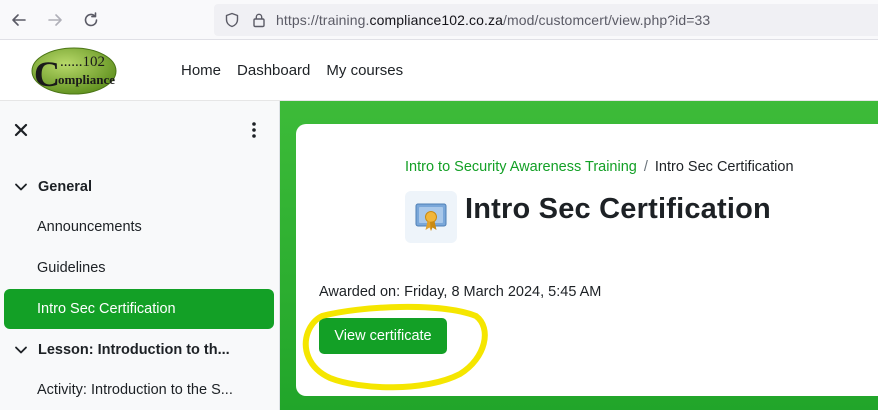  I want to click on breadcrumb-current: Intro Sec Certification, so click(724, 167).